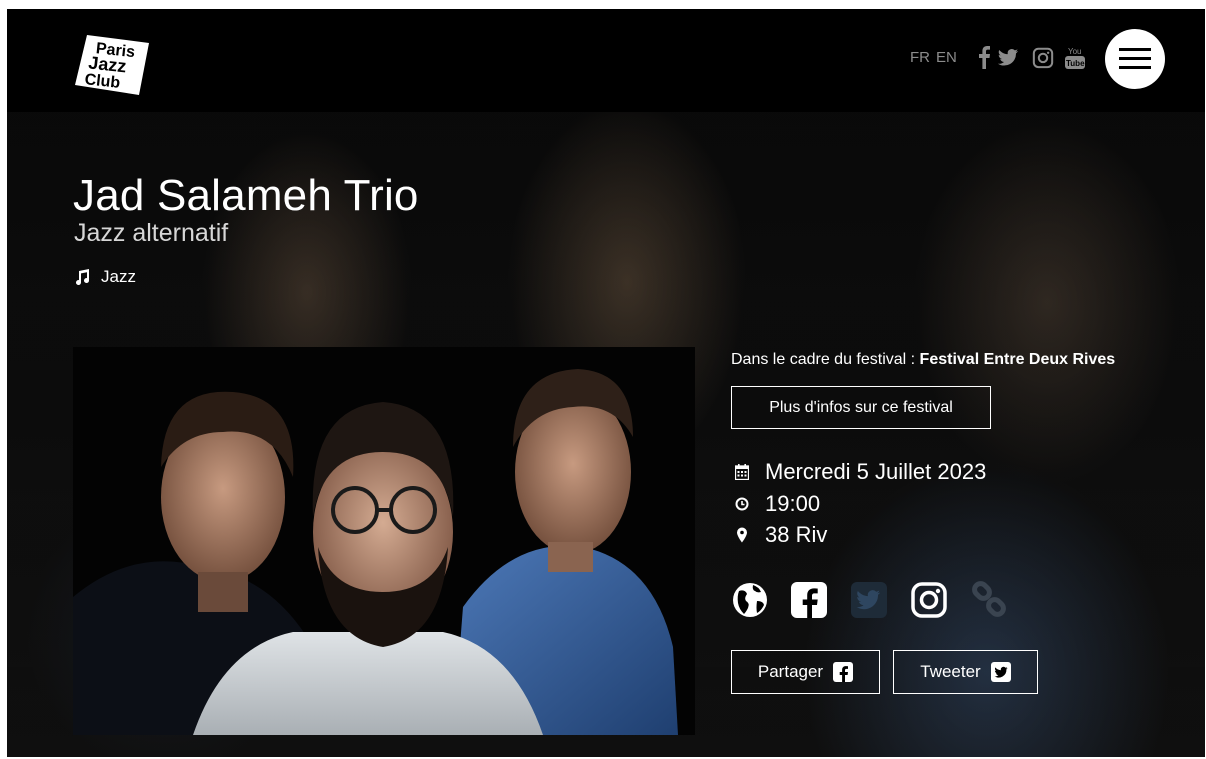 Image resolution: width=1206 pixels, height=759 pixels. I want to click on map-pin-icon, so click(742, 535).